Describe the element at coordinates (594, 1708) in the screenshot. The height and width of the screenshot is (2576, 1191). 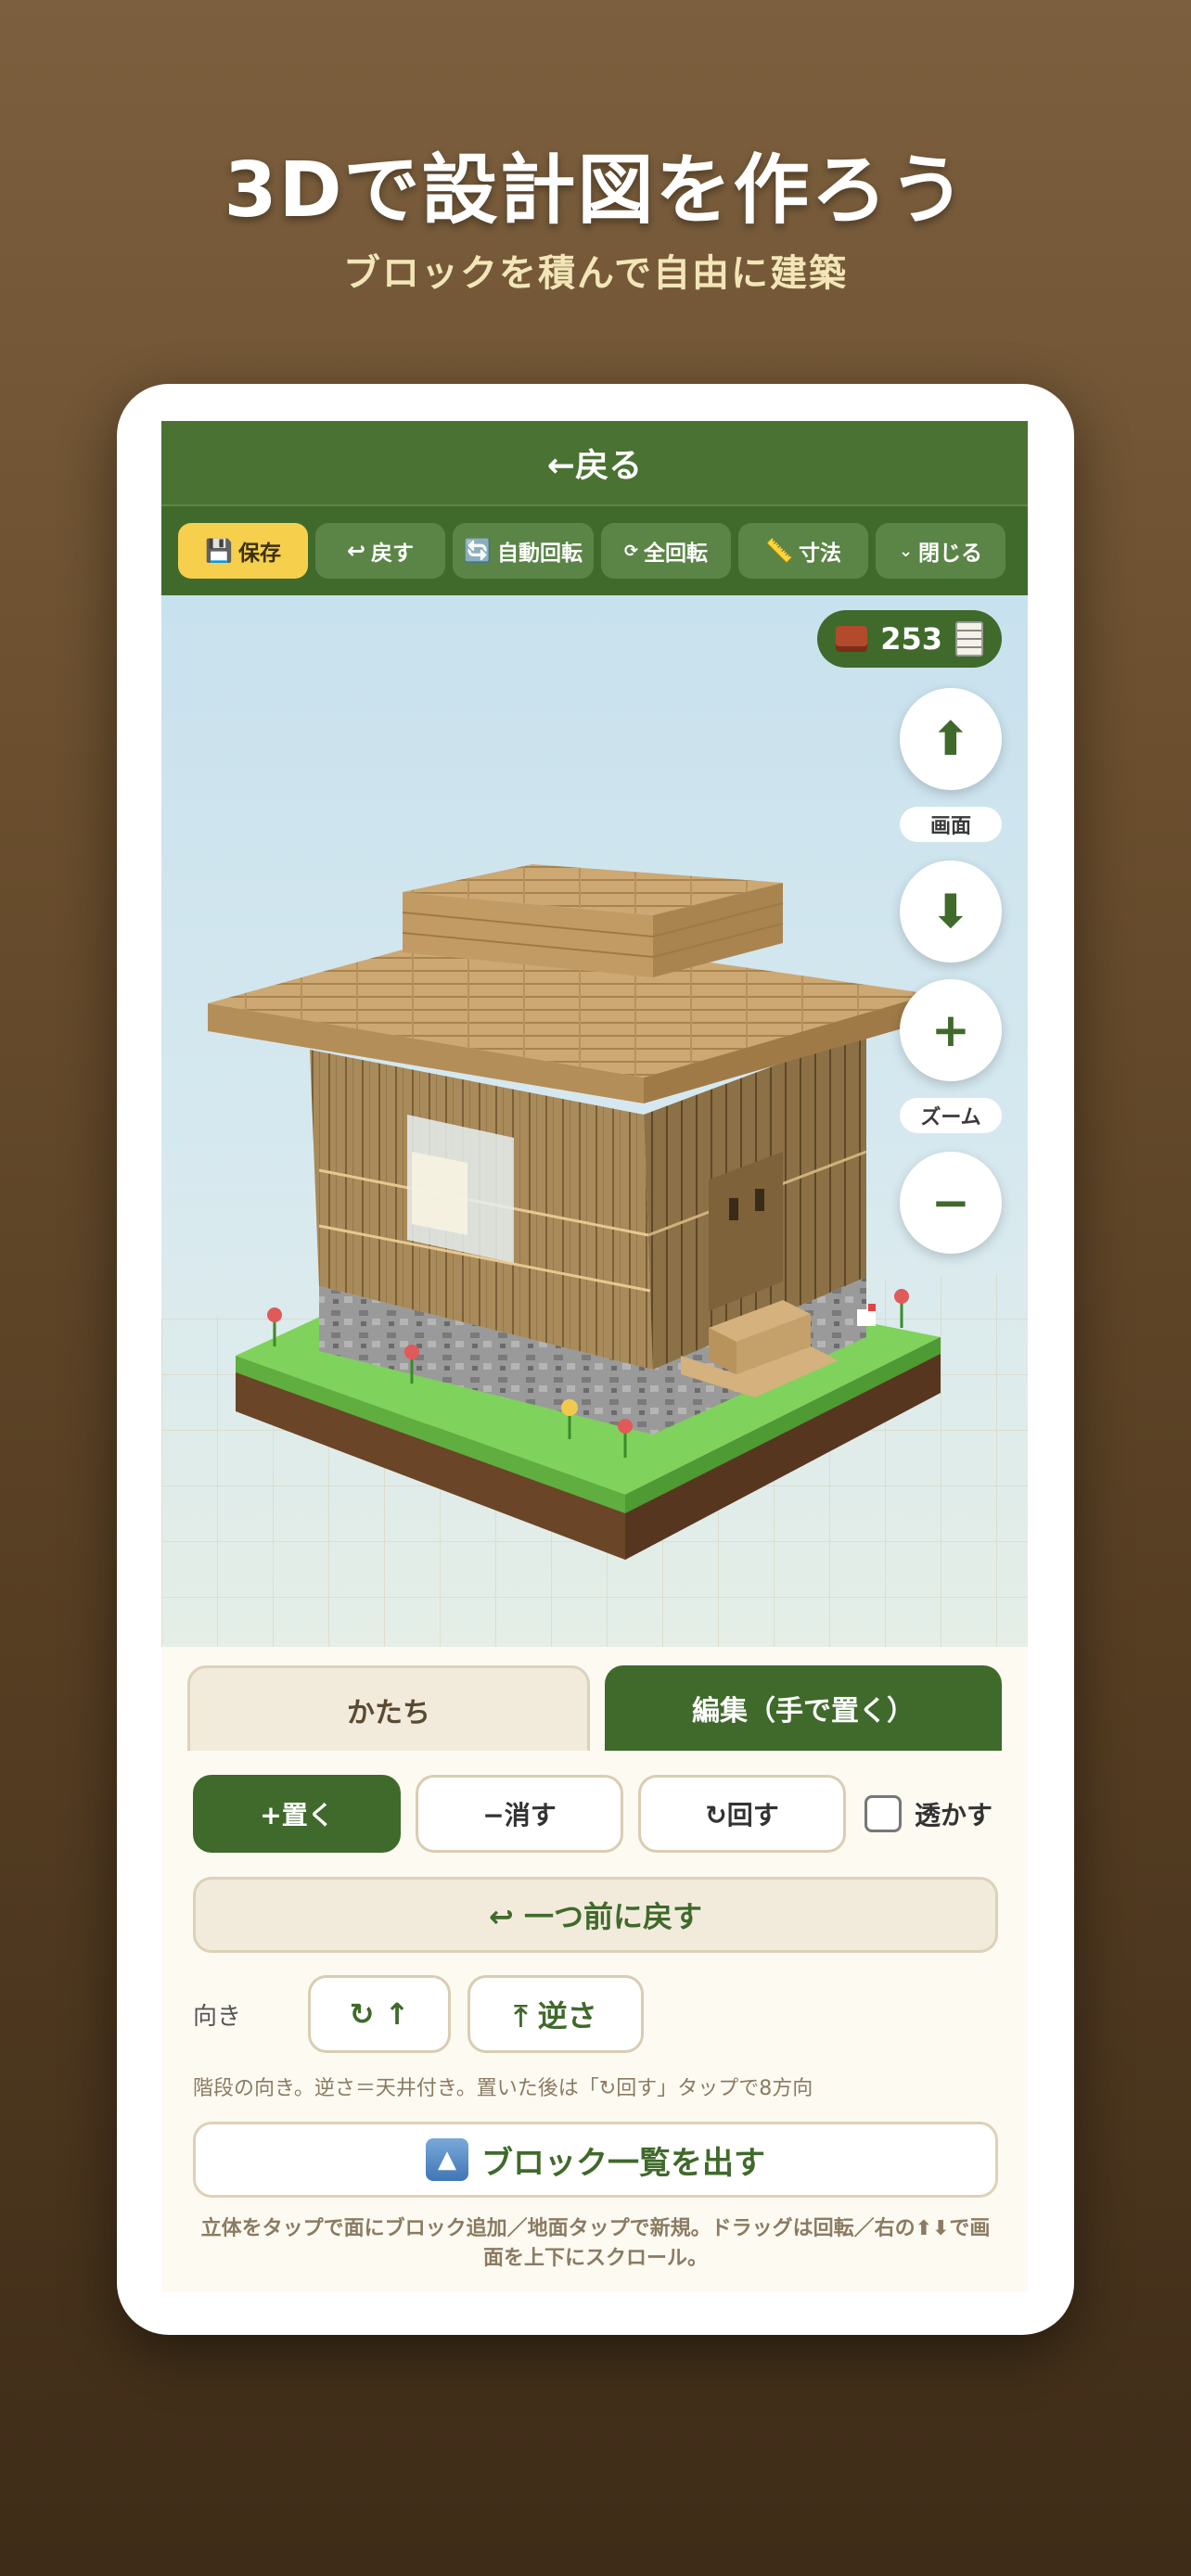
I see `mode-tabs: かたち 編集（手で置く）` at that location.